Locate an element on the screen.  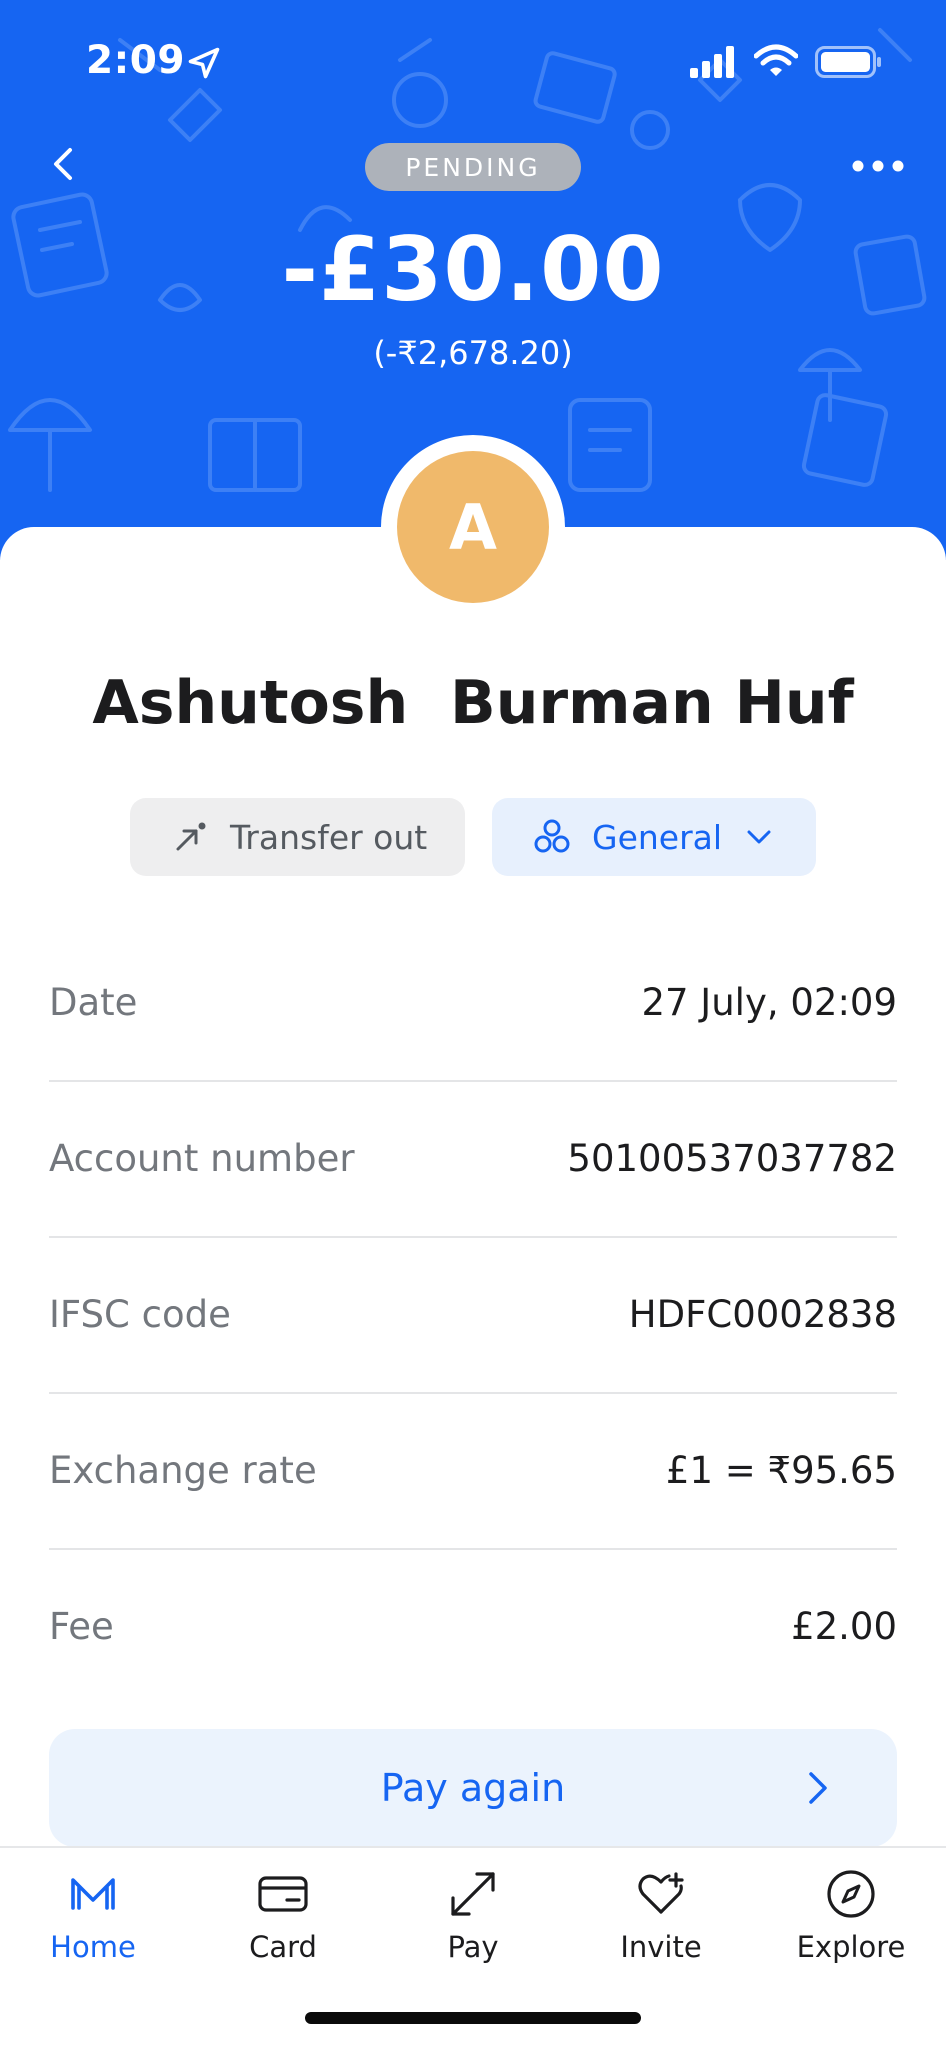
detail-value: HDFC0002838 is located at coordinates (762, 1314).